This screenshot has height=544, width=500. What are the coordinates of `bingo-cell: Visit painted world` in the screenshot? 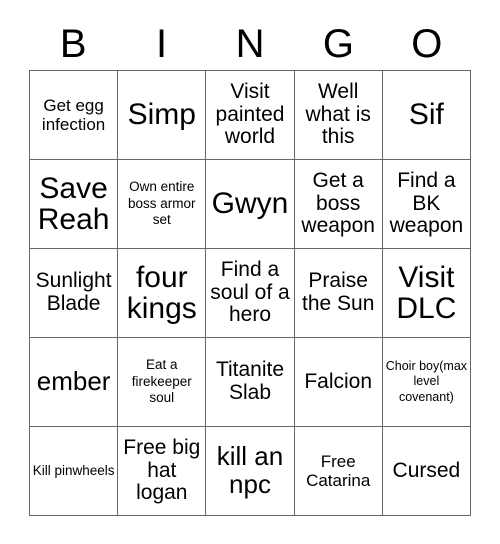 It's located at (250, 115).